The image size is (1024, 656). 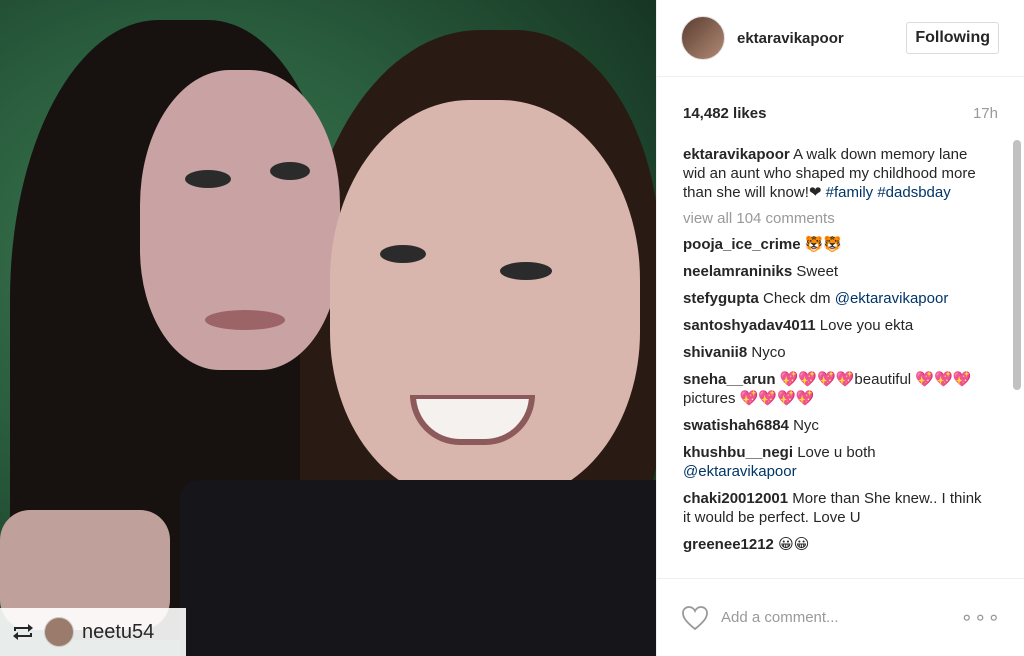 I want to click on comment-username: chaki20012001, so click(x=735, y=498).